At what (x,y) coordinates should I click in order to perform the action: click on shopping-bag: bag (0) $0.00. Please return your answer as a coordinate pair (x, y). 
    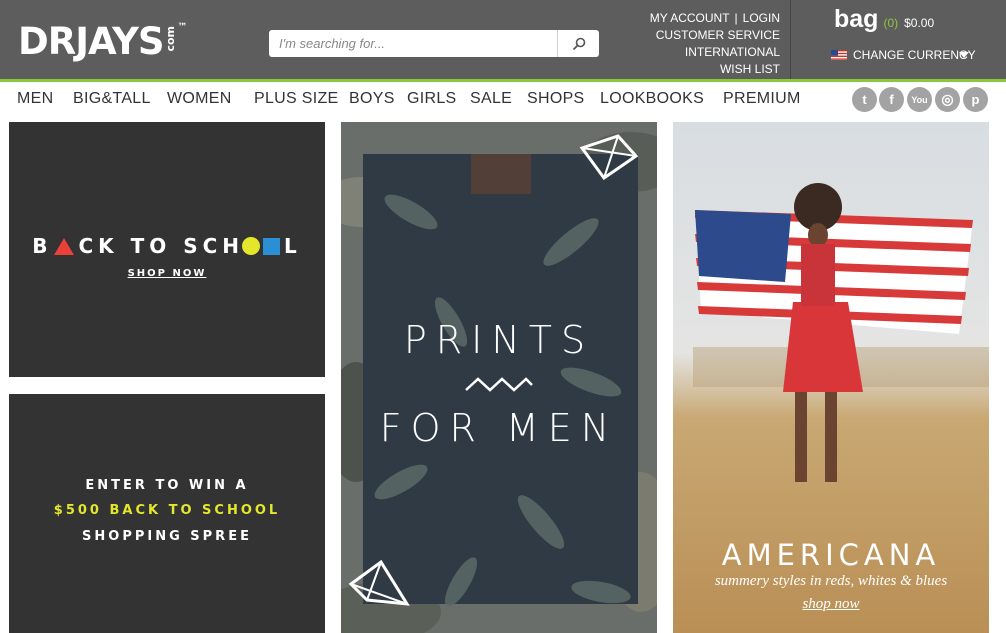
    Looking at the image, I should click on (884, 19).